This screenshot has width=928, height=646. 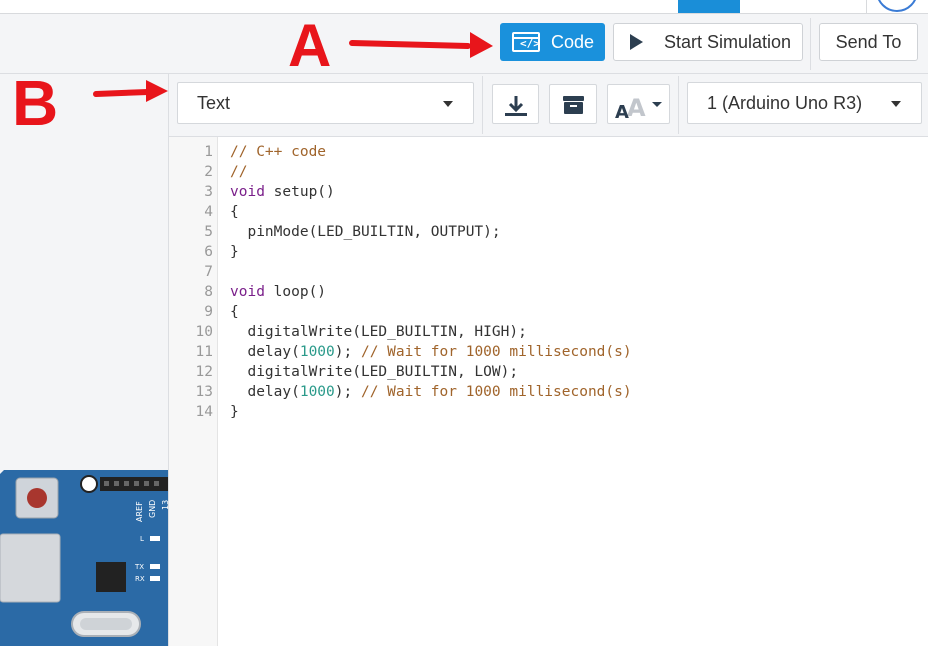 I want to click on line-number: 9, so click(x=208, y=312).